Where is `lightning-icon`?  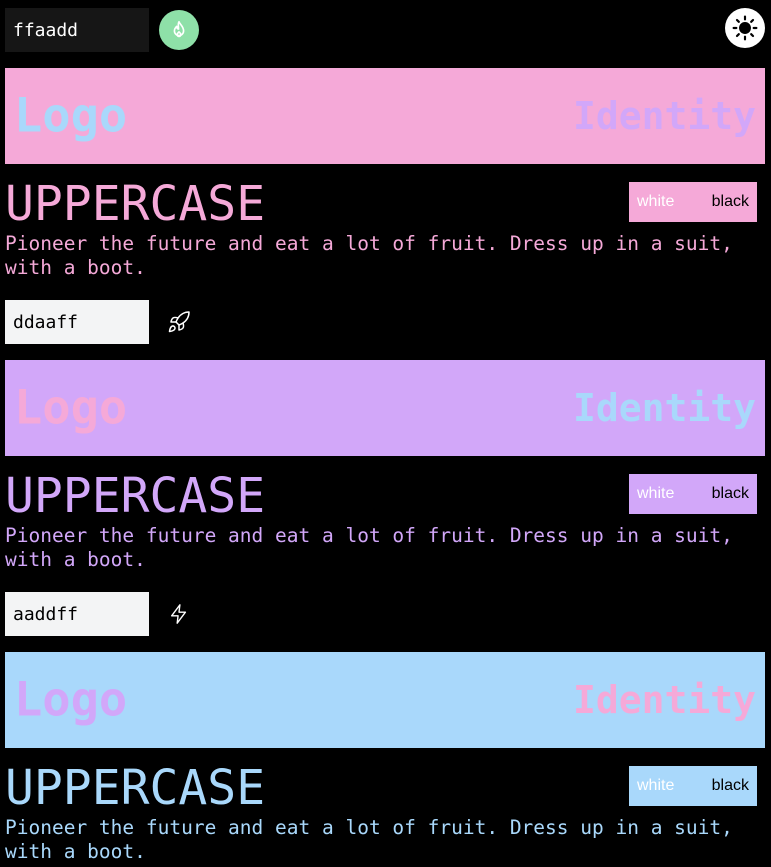 lightning-icon is located at coordinates (178, 614).